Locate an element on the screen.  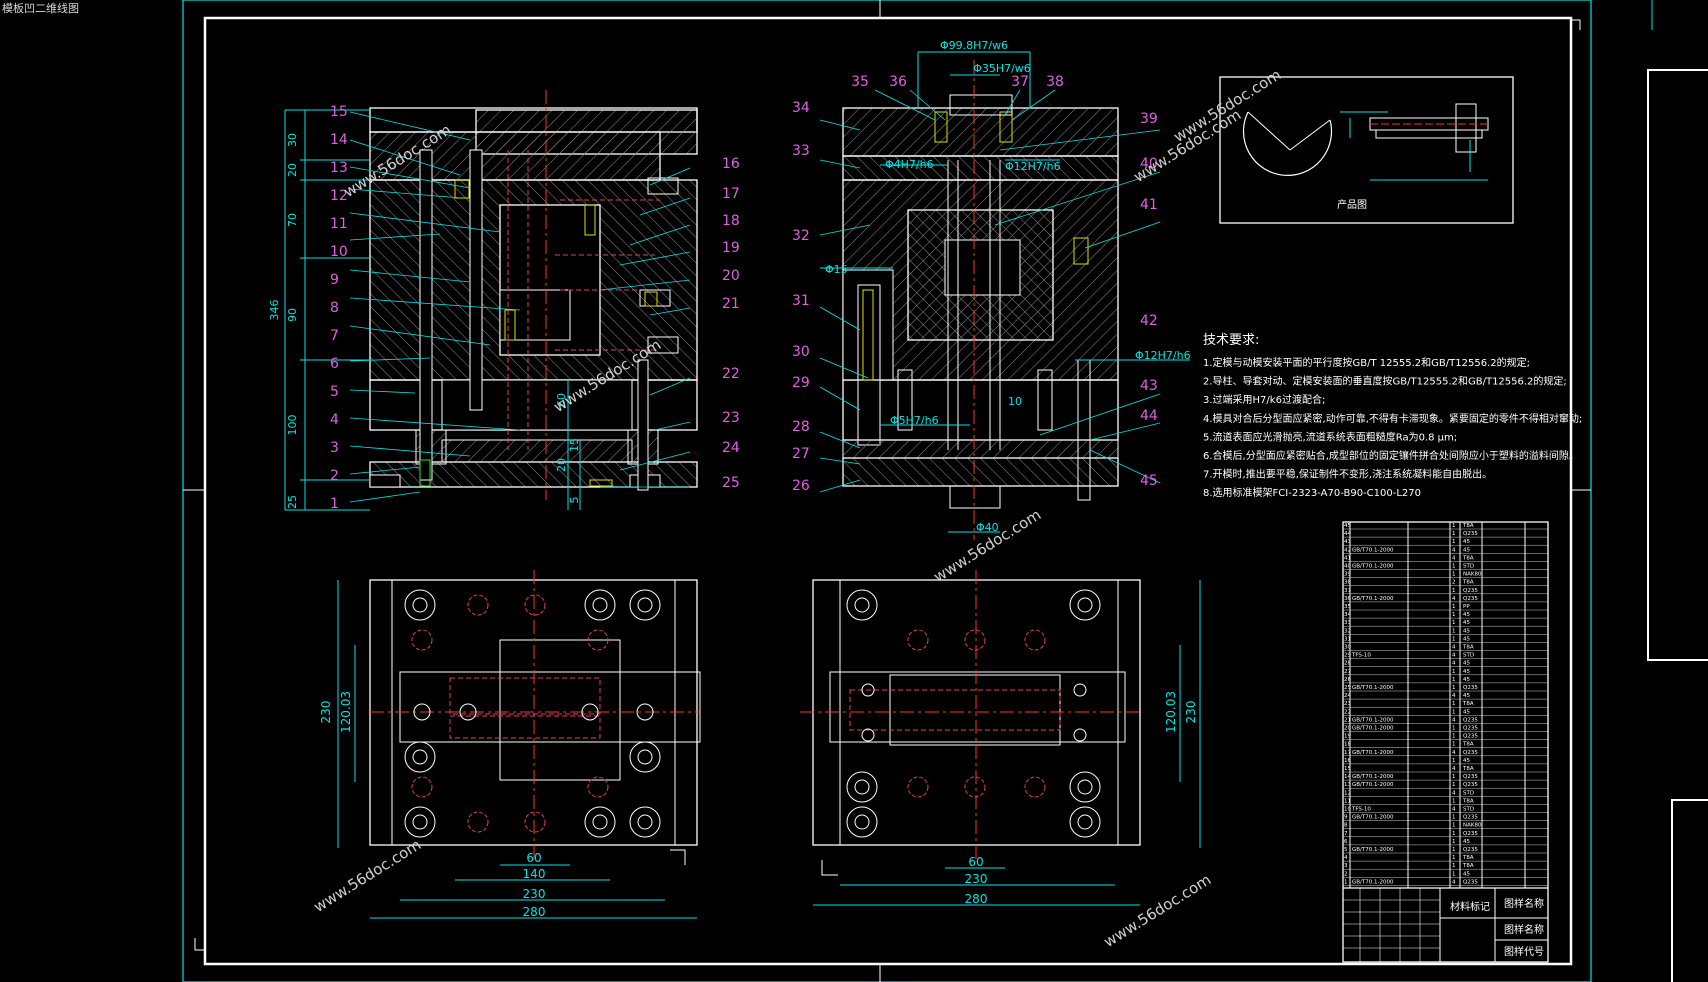
bom-drawing-name-2: 图样名称 is located at coordinates (1524, 929).